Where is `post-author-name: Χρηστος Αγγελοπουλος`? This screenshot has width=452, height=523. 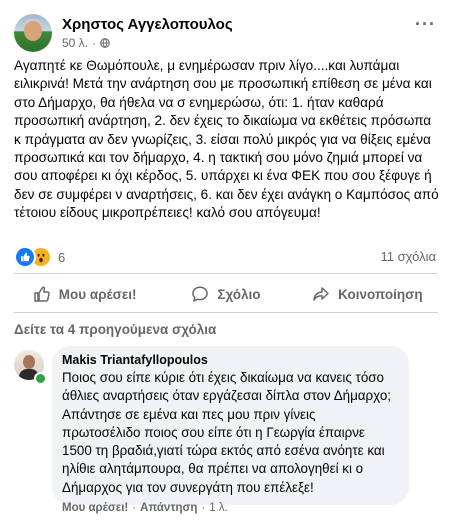
post-author-name: Χρηστος Αγγελοπουλος is located at coordinates (147, 24).